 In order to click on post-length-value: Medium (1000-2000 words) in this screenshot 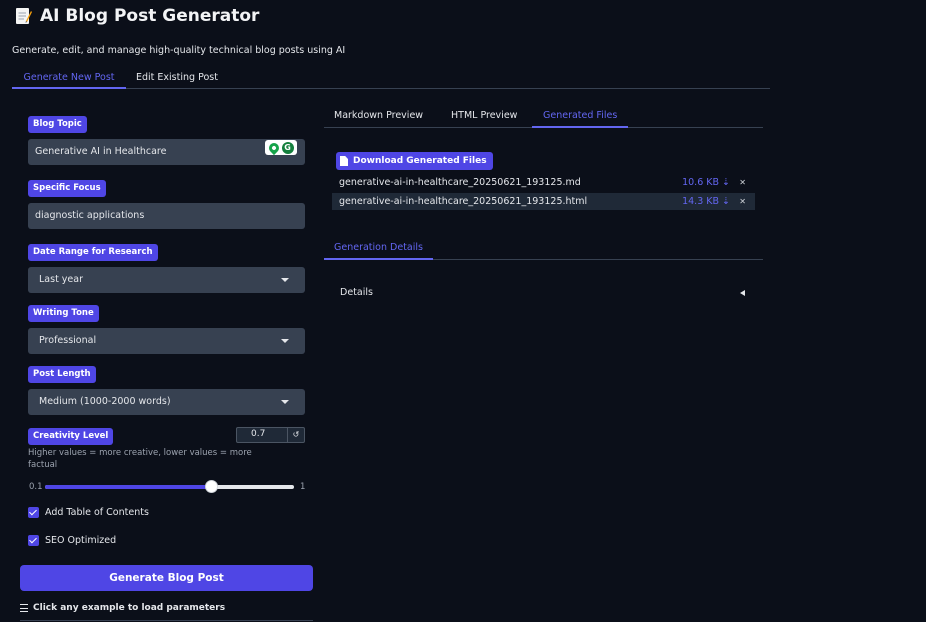, I will do `click(105, 401)`.